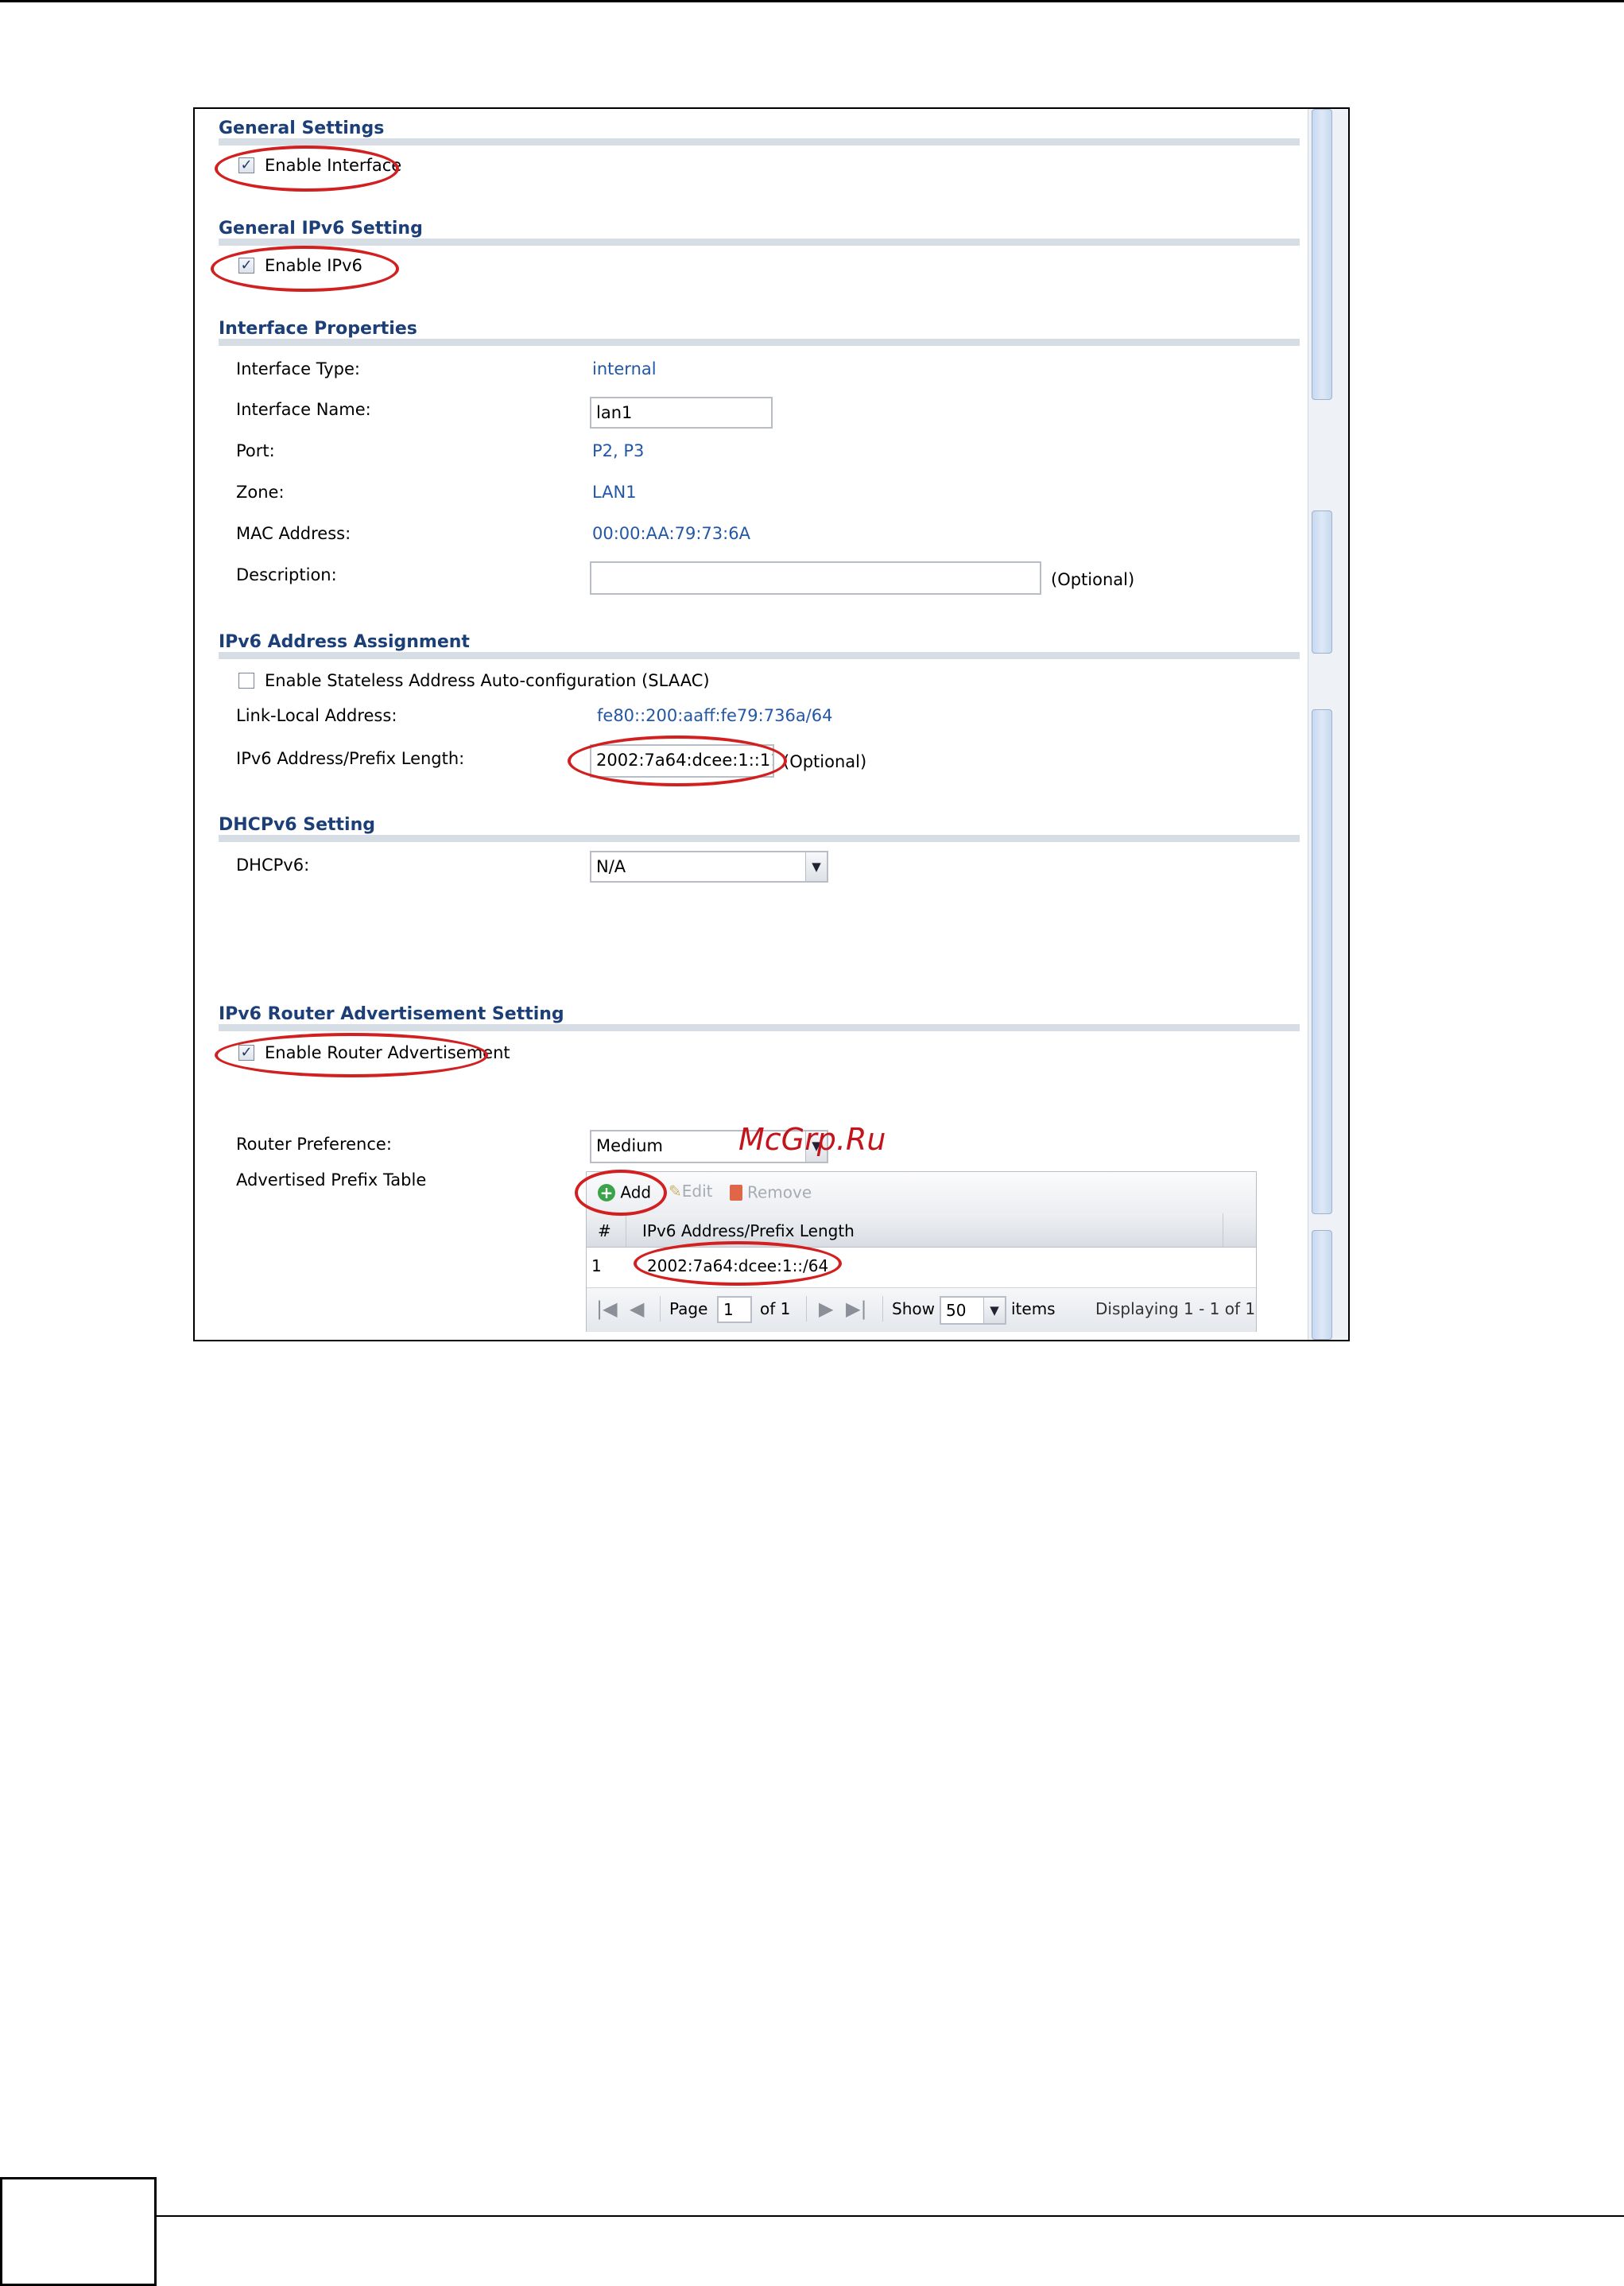 The width and height of the screenshot is (1624, 2286). What do you see at coordinates (913, 1308) in the screenshot?
I see `show-label: Show` at bounding box center [913, 1308].